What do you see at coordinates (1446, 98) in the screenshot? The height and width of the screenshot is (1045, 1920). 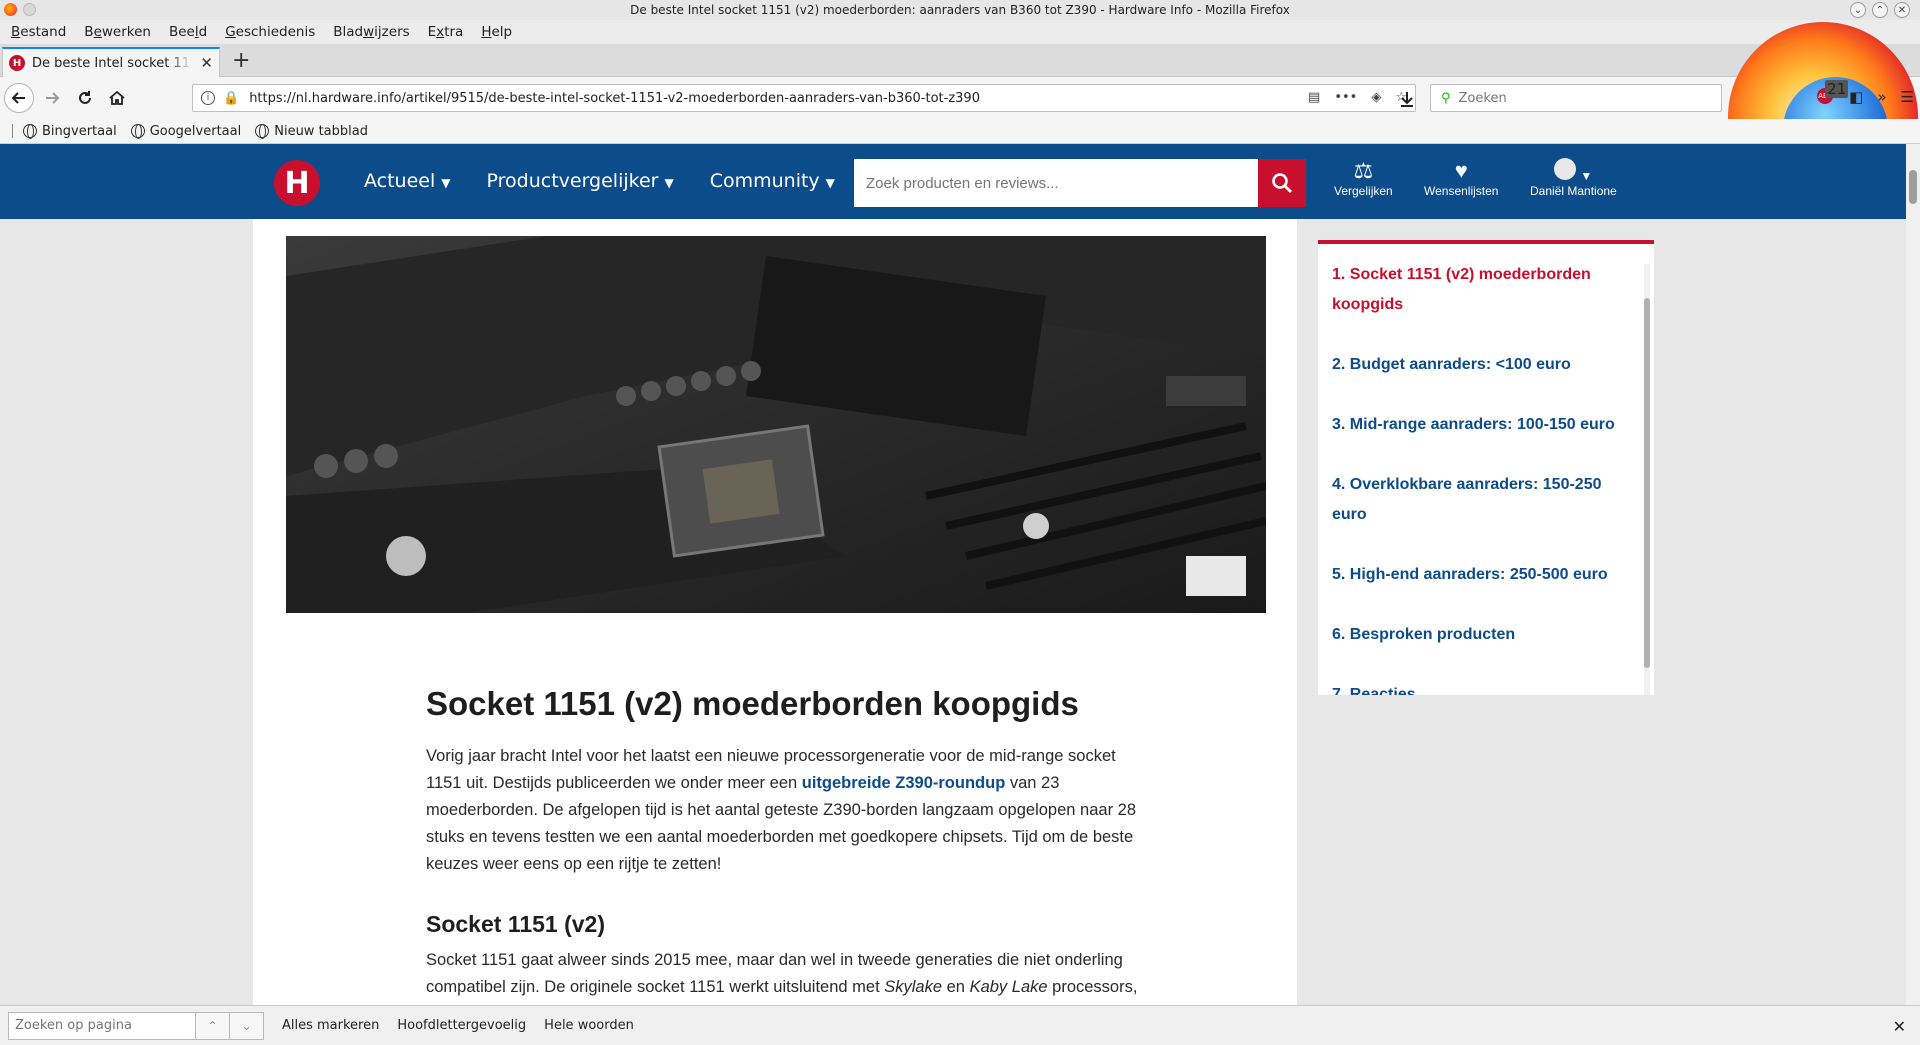 I see `search-engine-icon: ⚲` at bounding box center [1446, 98].